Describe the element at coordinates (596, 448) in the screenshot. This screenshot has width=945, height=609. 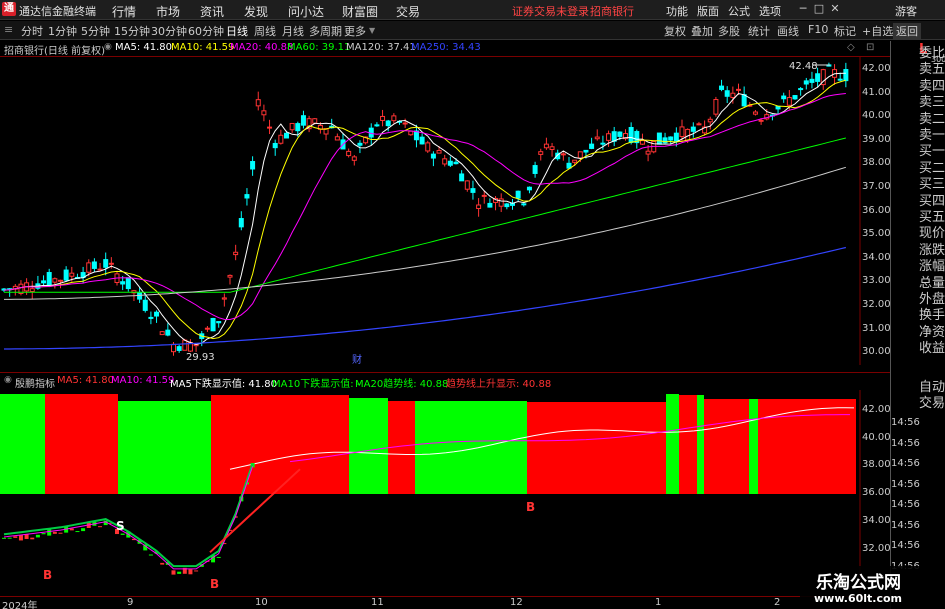
I see `trend-band-red` at that location.